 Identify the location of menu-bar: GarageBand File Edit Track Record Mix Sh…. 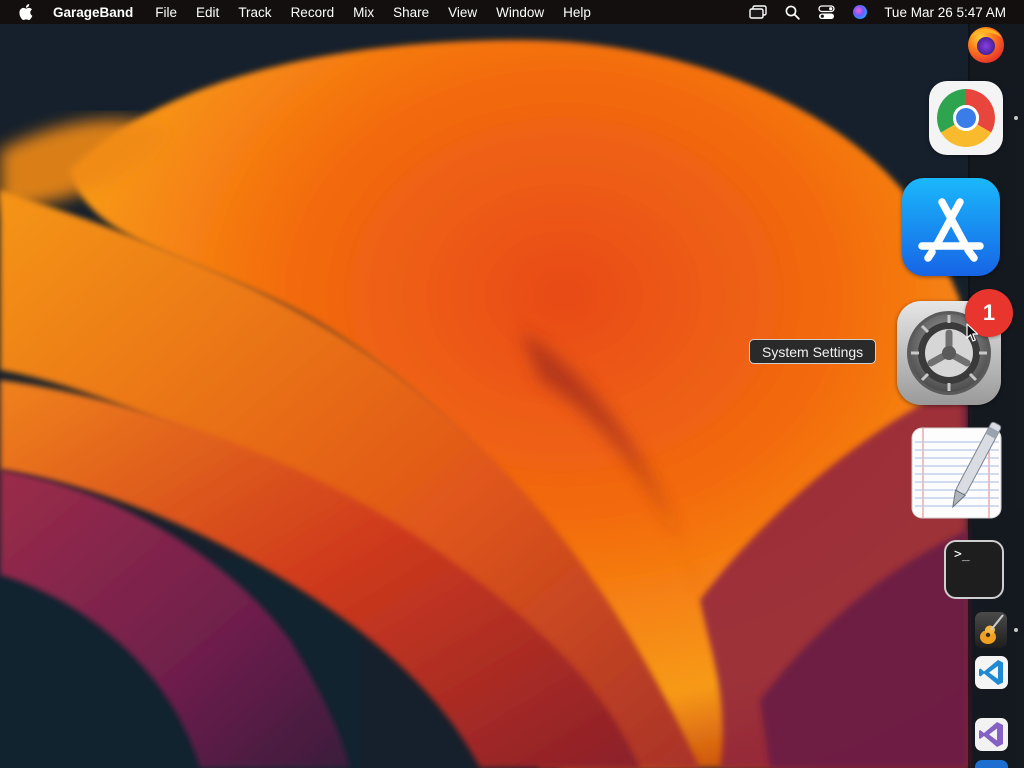
(512, 12).